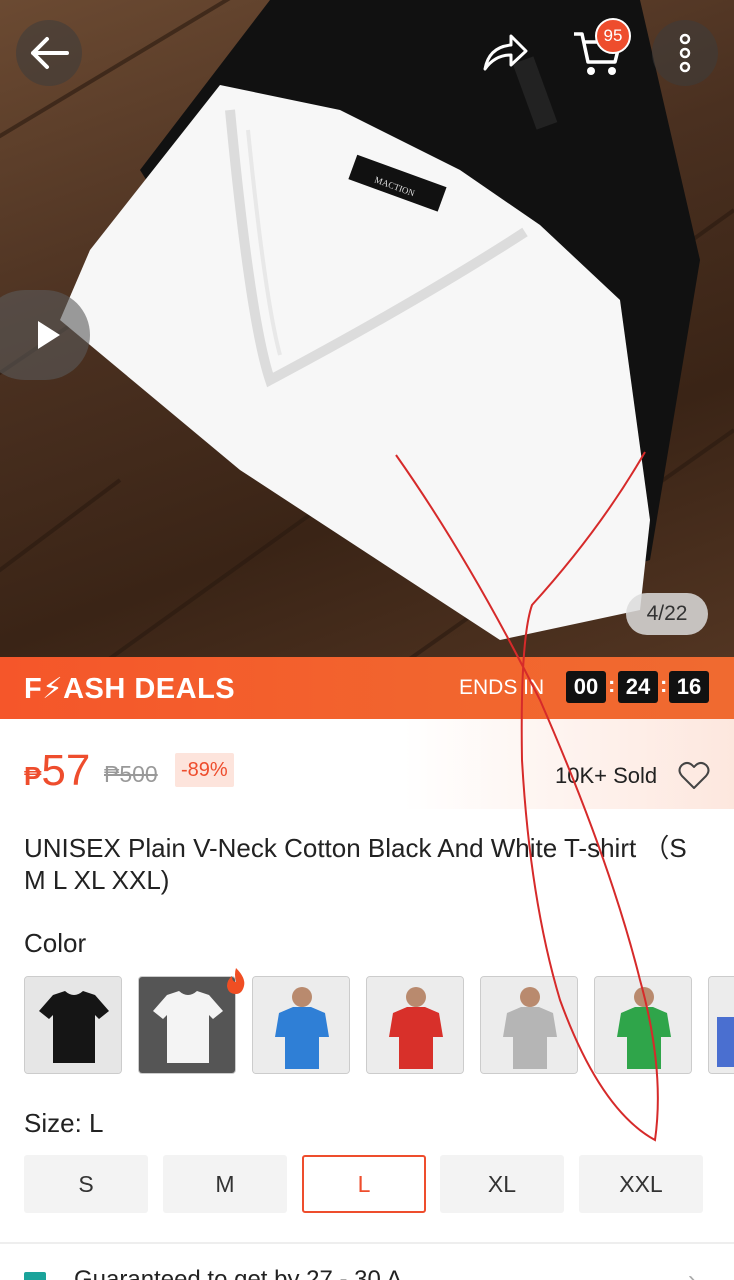 This screenshot has height=1280, width=734. I want to click on more-vertical-icon, so click(685, 53).